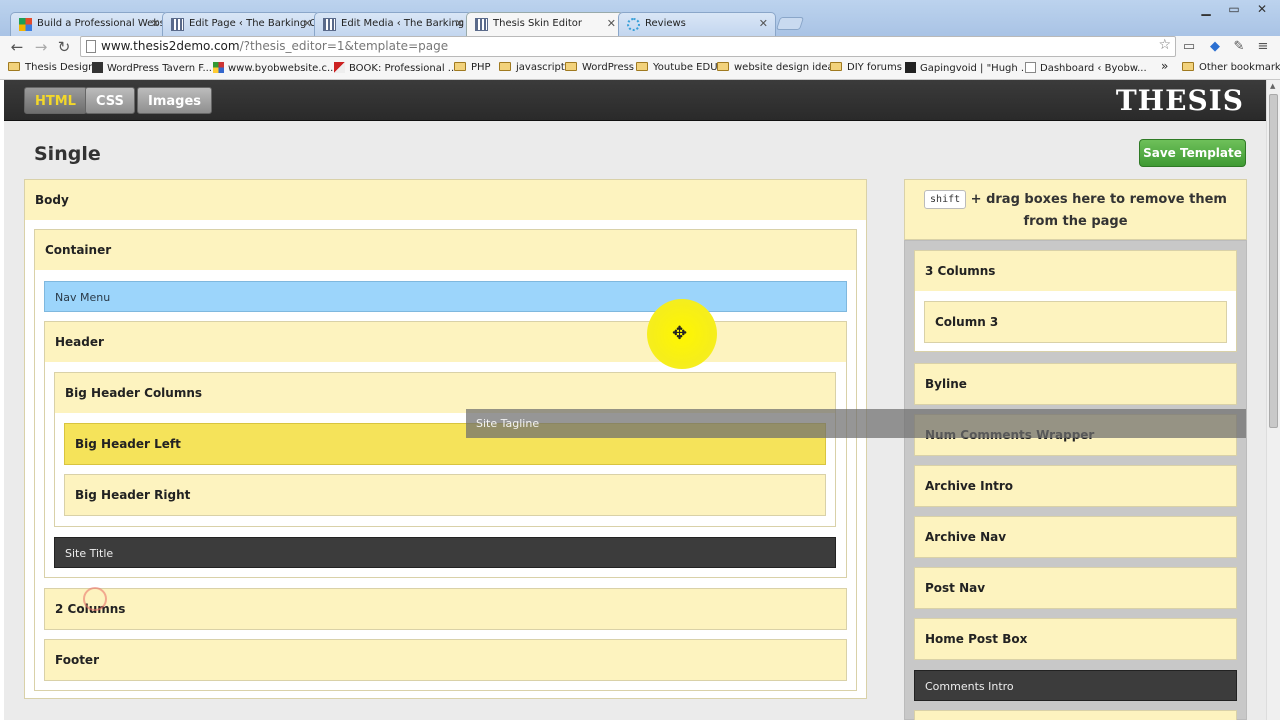 This screenshot has height=720, width=1280. What do you see at coordinates (866, 67) in the screenshot?
I see `bookmark-folder: DIY forums` at bounding box center [866, 67].